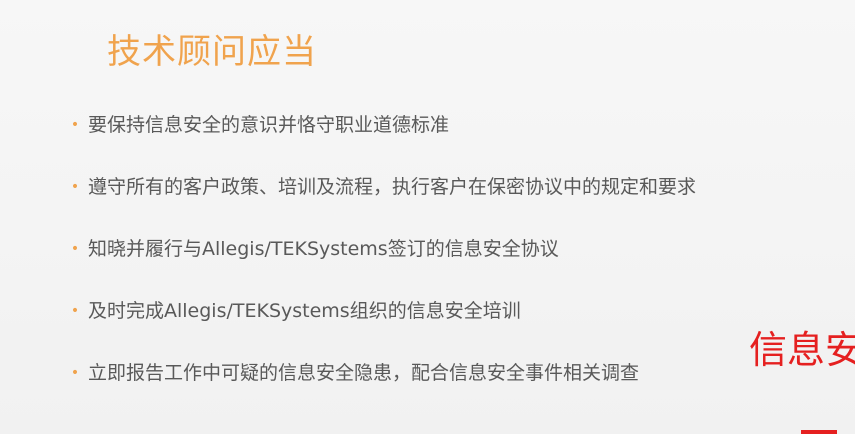  What do you see at coordinates (392, 187) in the screenshot?
I see `bullet-text: 遵守所有的客户政策、培训及流程，执行客户在保密协议中的规定和要求` at bounding box center [392, 187].